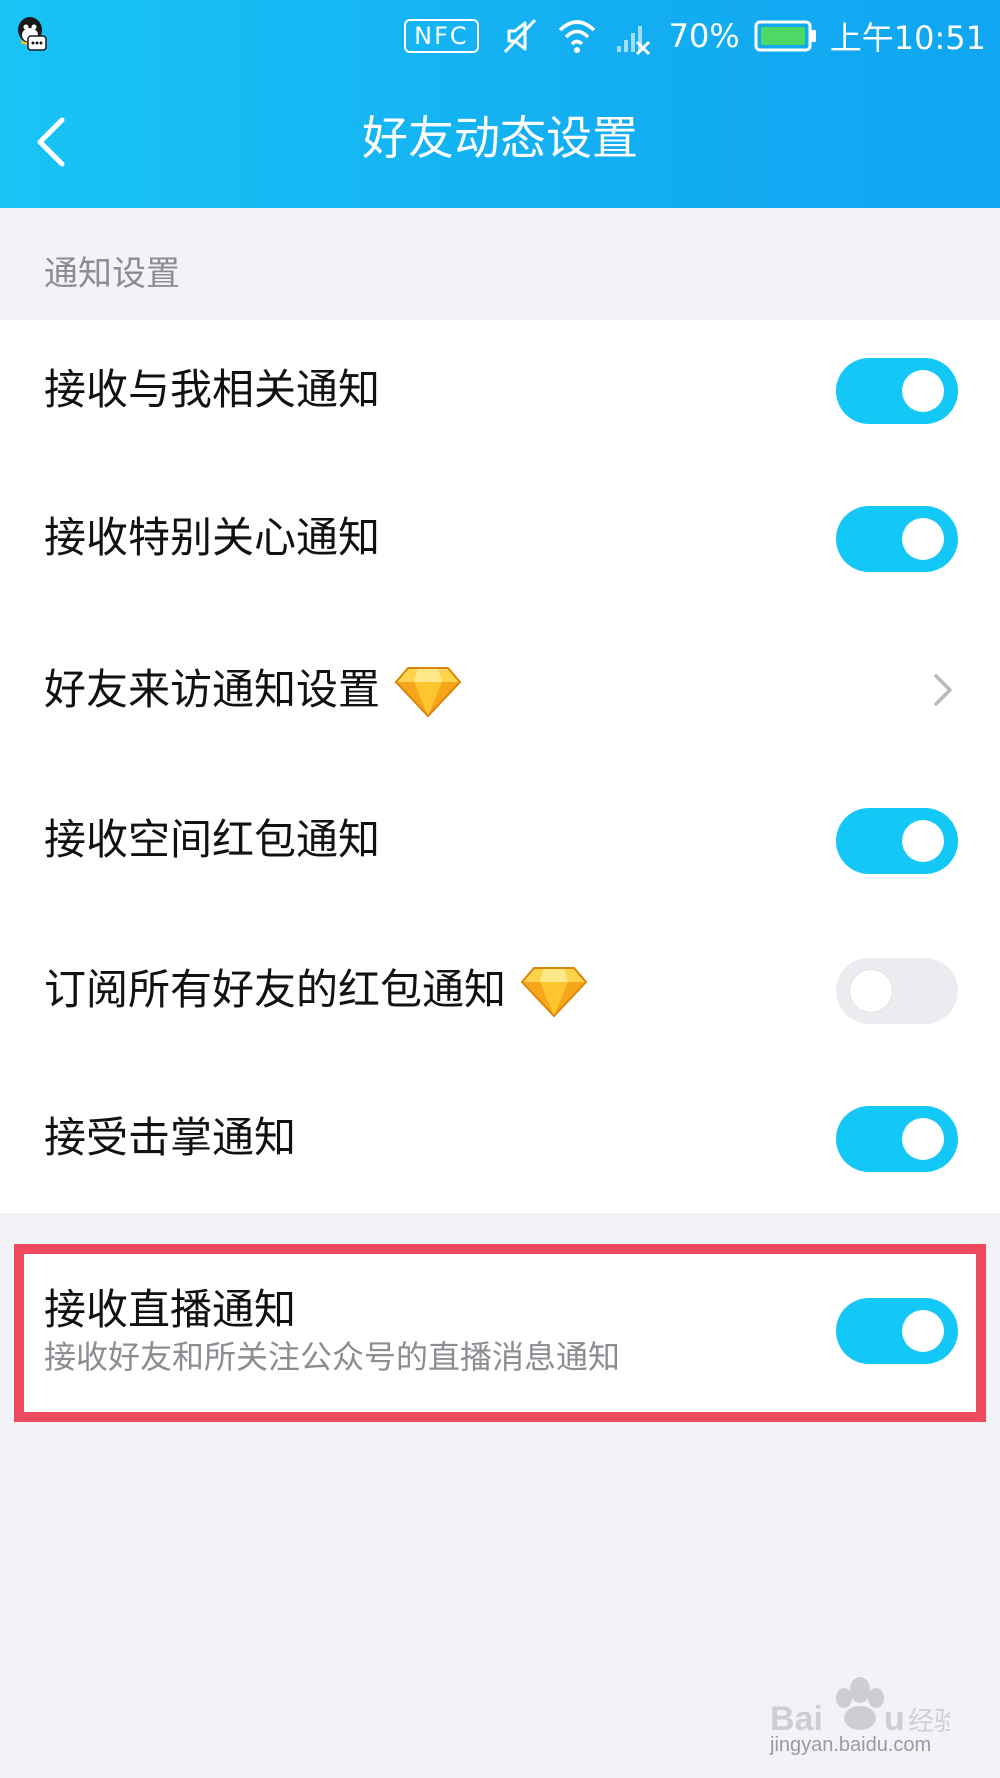 The height and width of the screenshot is (1778, 1000). What do you see at coordinates (576, 36) in the screenshot?
I see `wifi-icon` at bounding box center [576, 36].